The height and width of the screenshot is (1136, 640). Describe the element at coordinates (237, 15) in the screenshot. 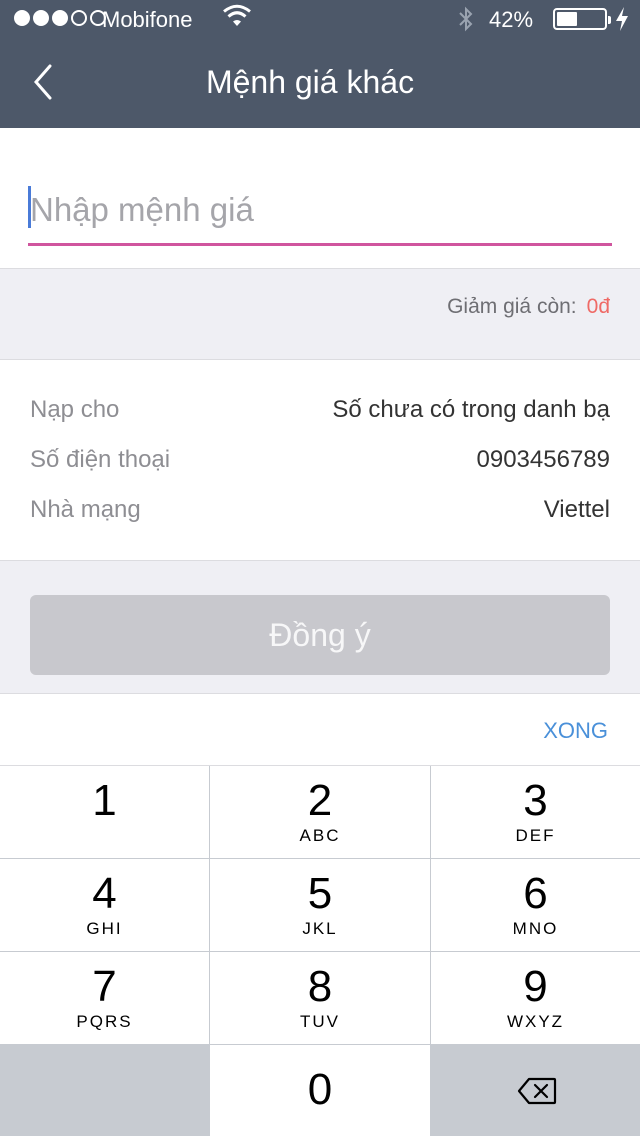

I see `wifi-icon` at that location.